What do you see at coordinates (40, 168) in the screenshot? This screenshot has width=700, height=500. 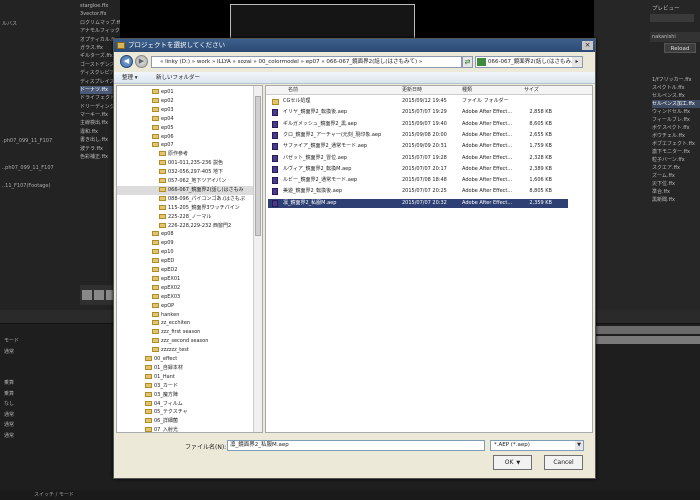 I see `project-item: ..ph07_099_11_F107` at bounding box center [40, 168].